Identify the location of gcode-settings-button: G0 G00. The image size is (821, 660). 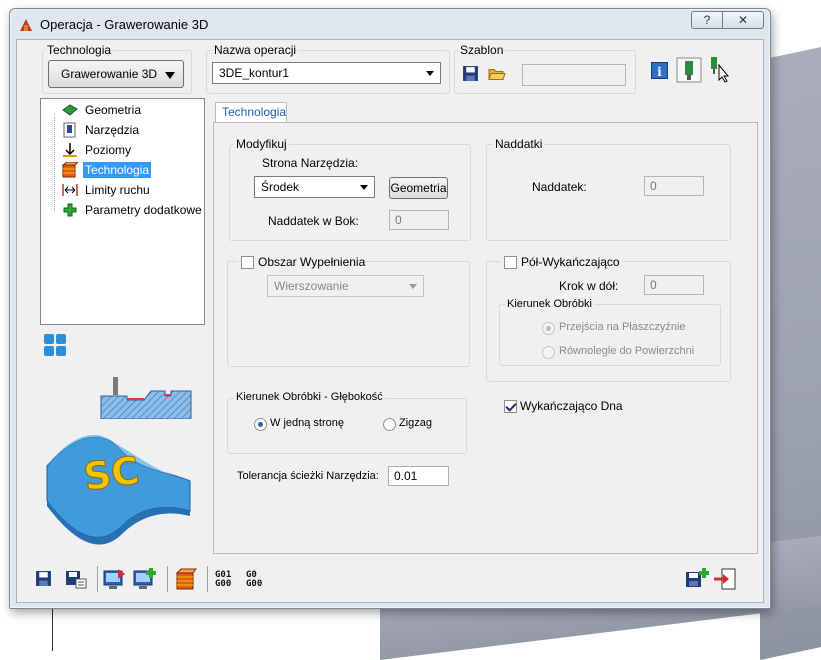
(254, 580).